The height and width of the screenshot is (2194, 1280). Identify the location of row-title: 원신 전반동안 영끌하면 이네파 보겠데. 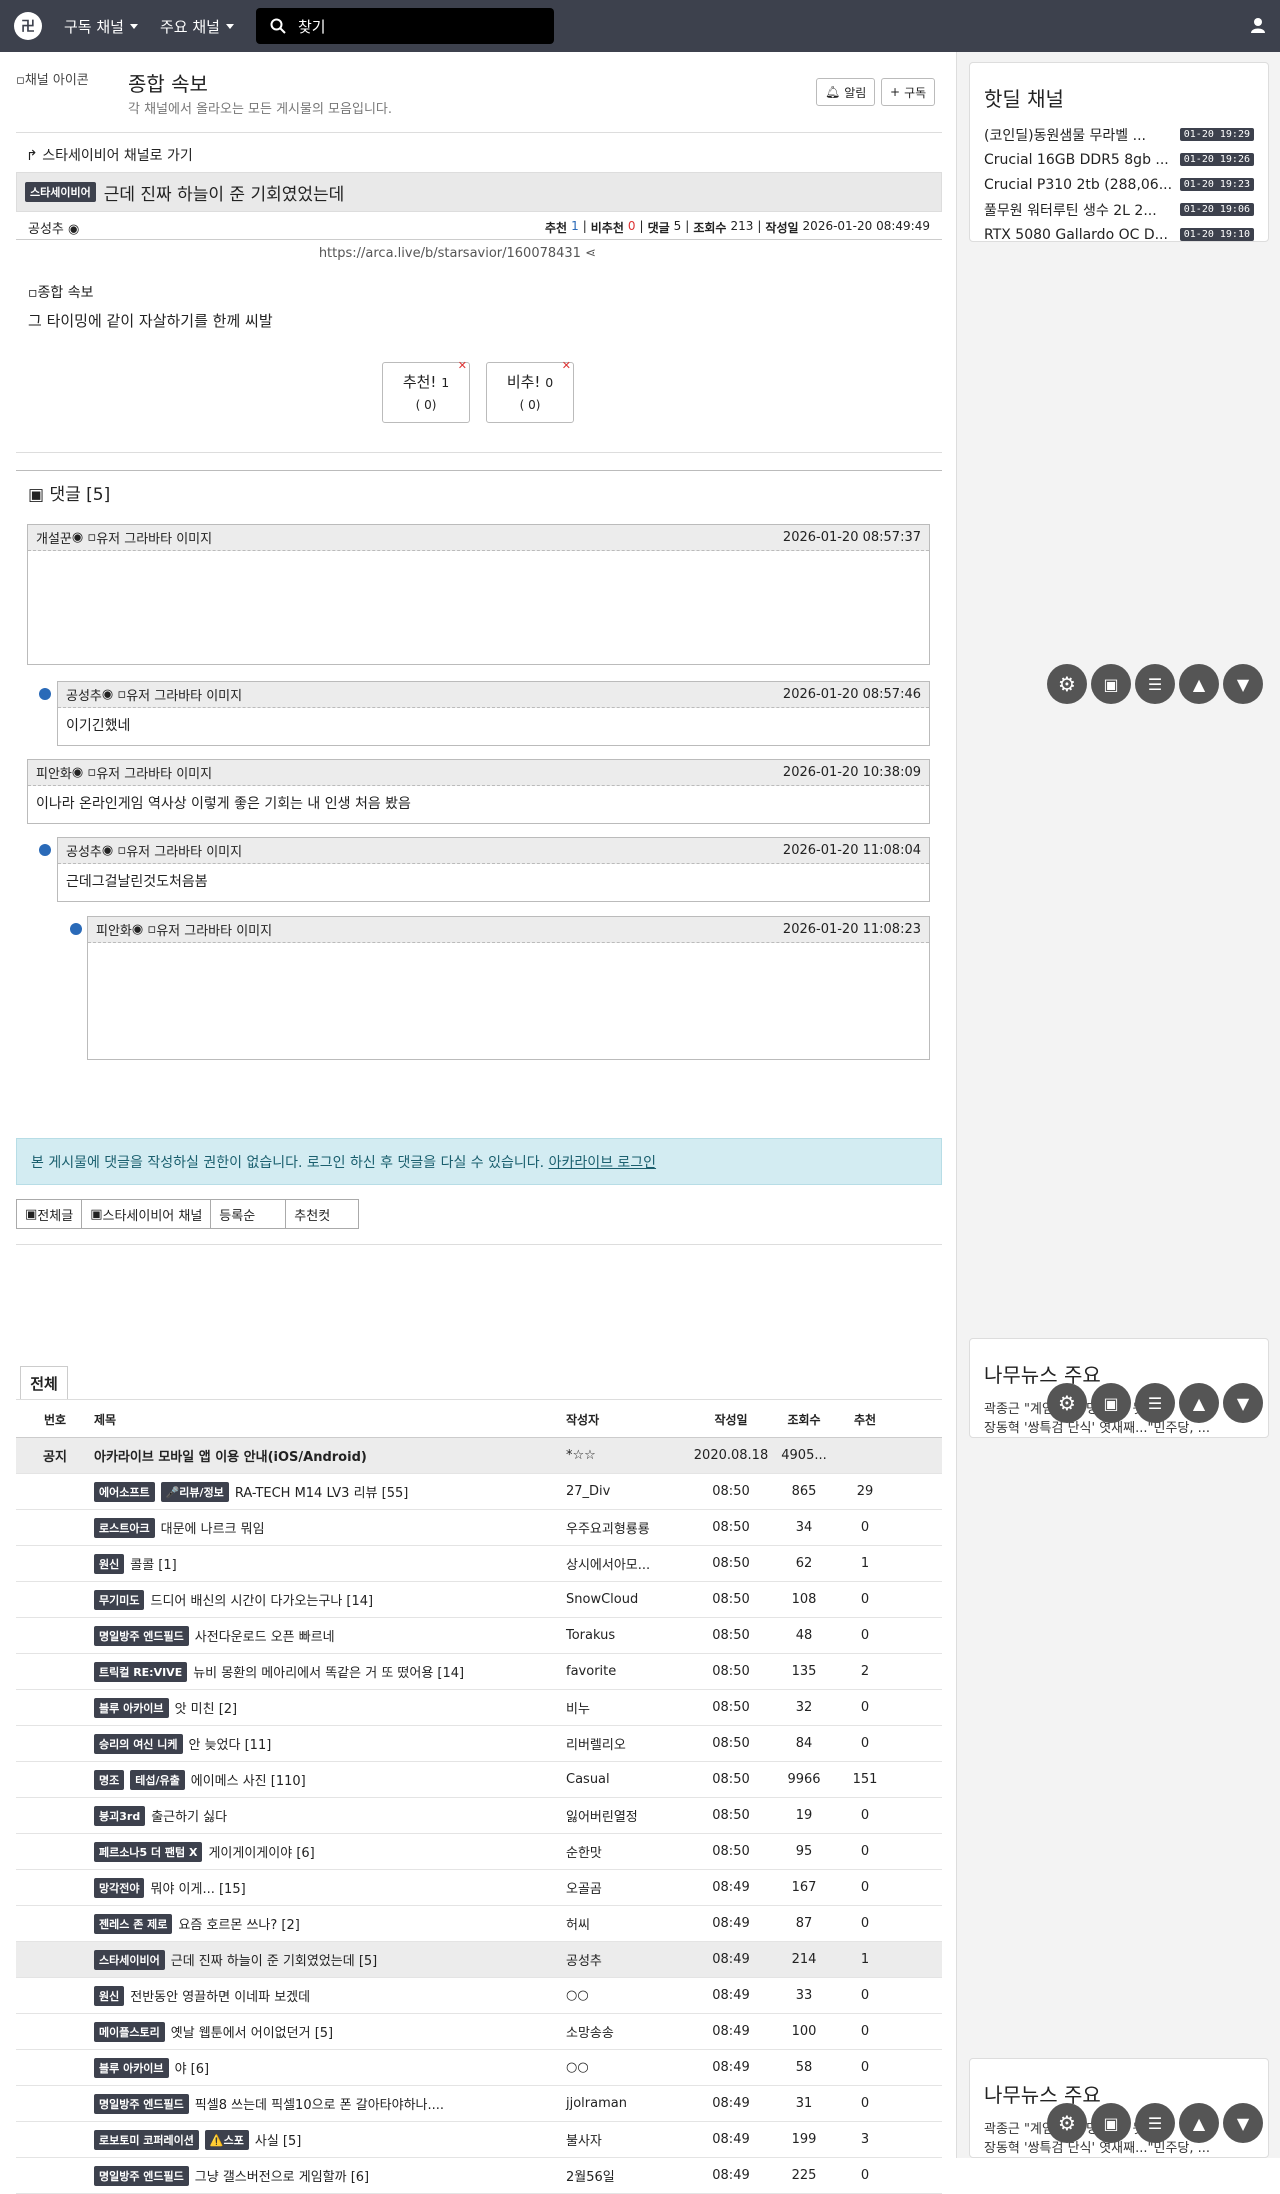
(330, 1995).